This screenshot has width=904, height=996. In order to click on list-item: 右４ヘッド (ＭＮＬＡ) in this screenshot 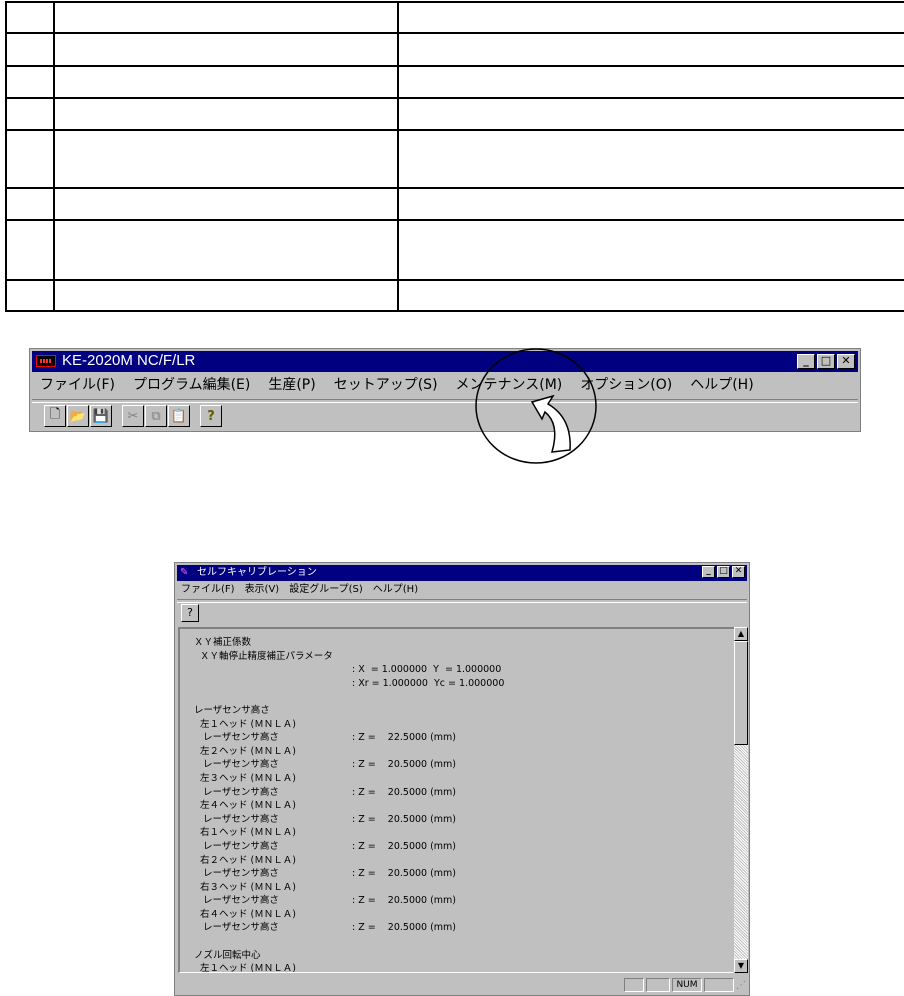, I will do `click(263, 915)`.